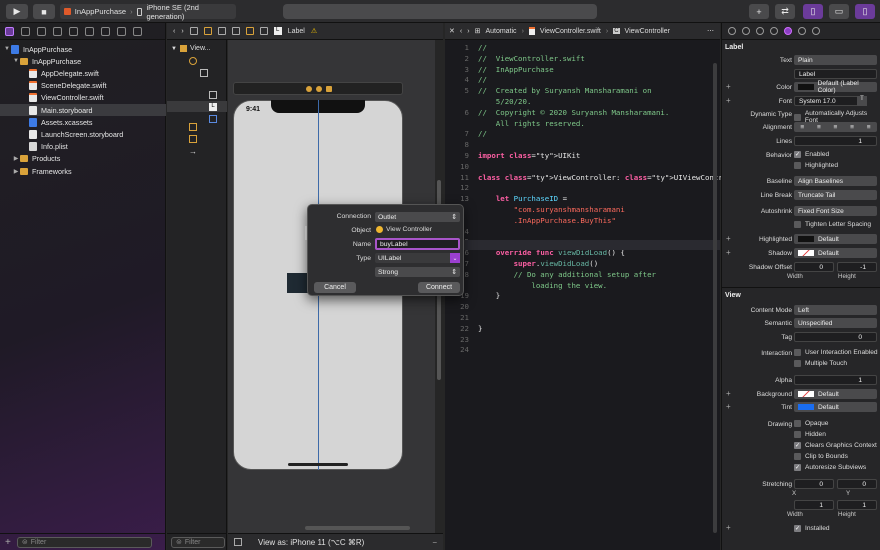 The image size is (880, 550). I want to click on text-select: Plain, so click(835, 60).